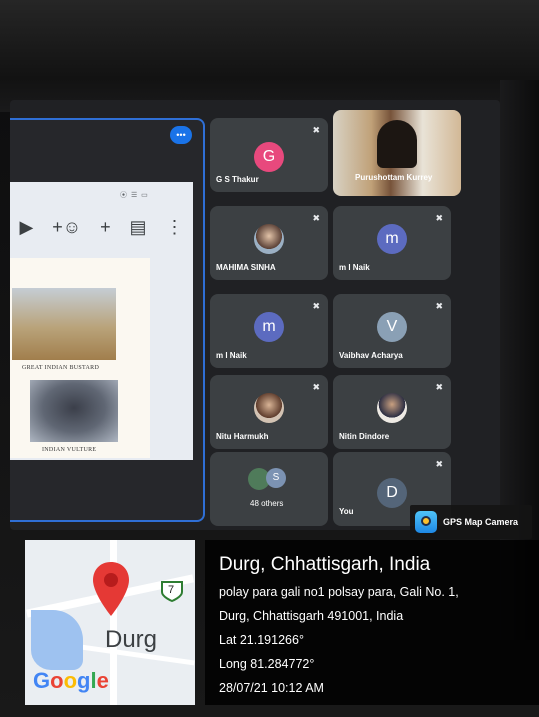  I want to click on participant-name: Purushottam Kurrey, so click(394, 177).